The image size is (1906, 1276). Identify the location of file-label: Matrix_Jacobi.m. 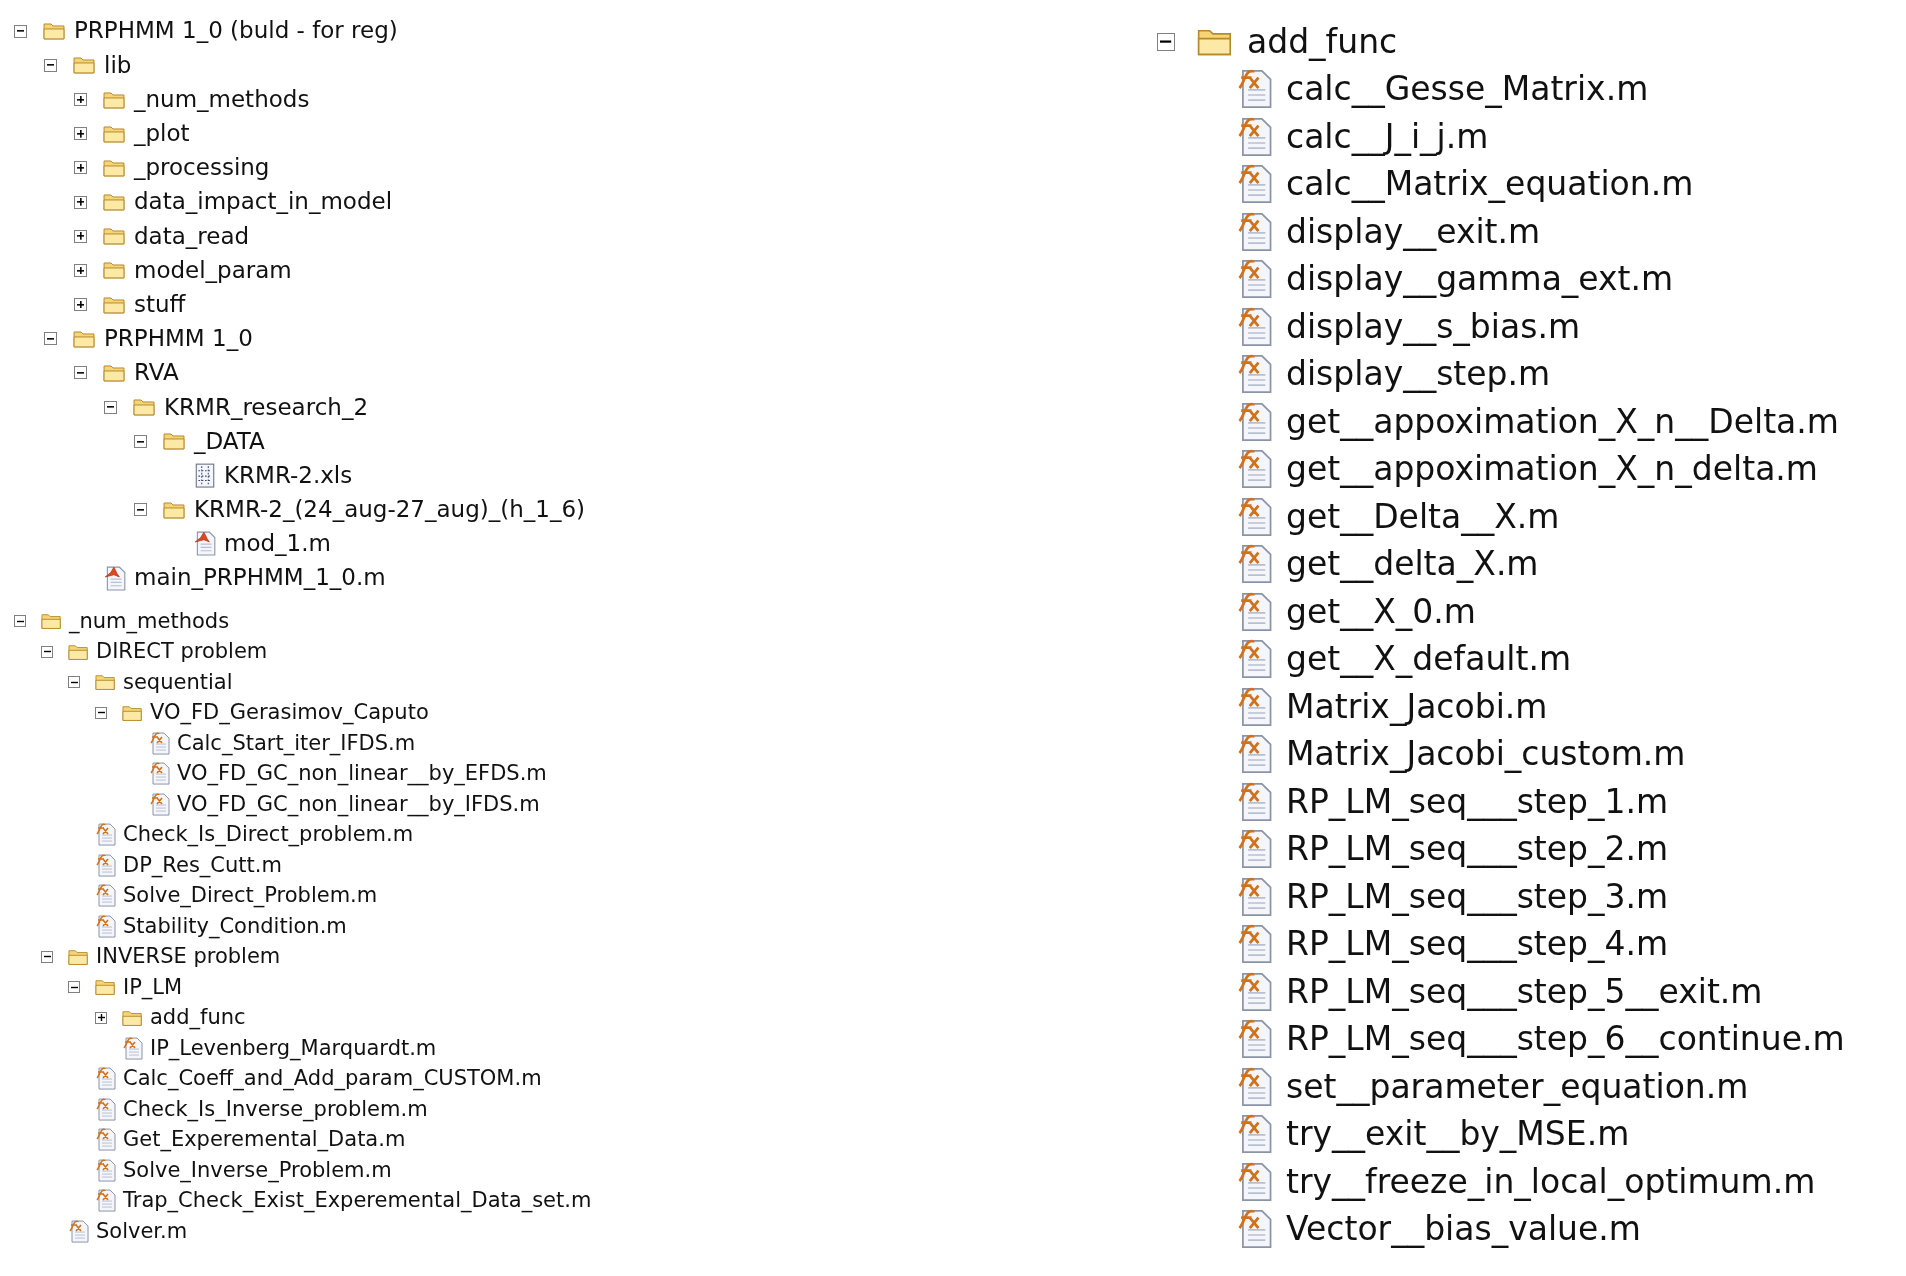
(1417, 706).